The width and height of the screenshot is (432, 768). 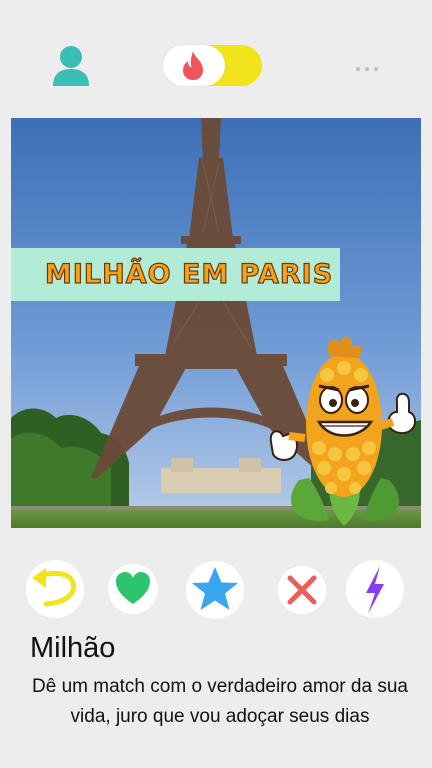 I want to click on profile-button, so click(x=71, y=66).